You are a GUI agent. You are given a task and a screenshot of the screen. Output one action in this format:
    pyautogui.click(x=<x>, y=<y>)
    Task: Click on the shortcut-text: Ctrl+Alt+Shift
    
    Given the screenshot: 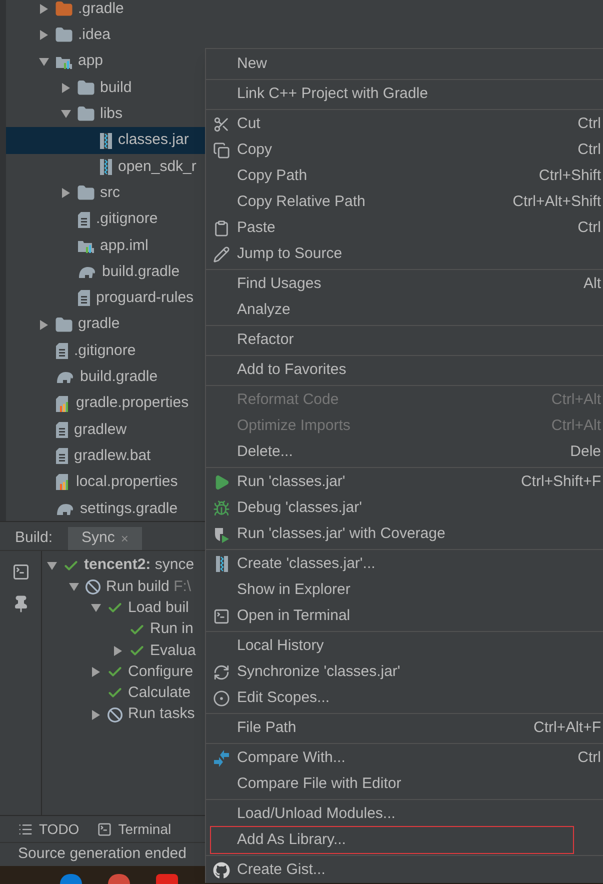 What is the action you would take?
    pyautogui.click(x=556, y=202)
    